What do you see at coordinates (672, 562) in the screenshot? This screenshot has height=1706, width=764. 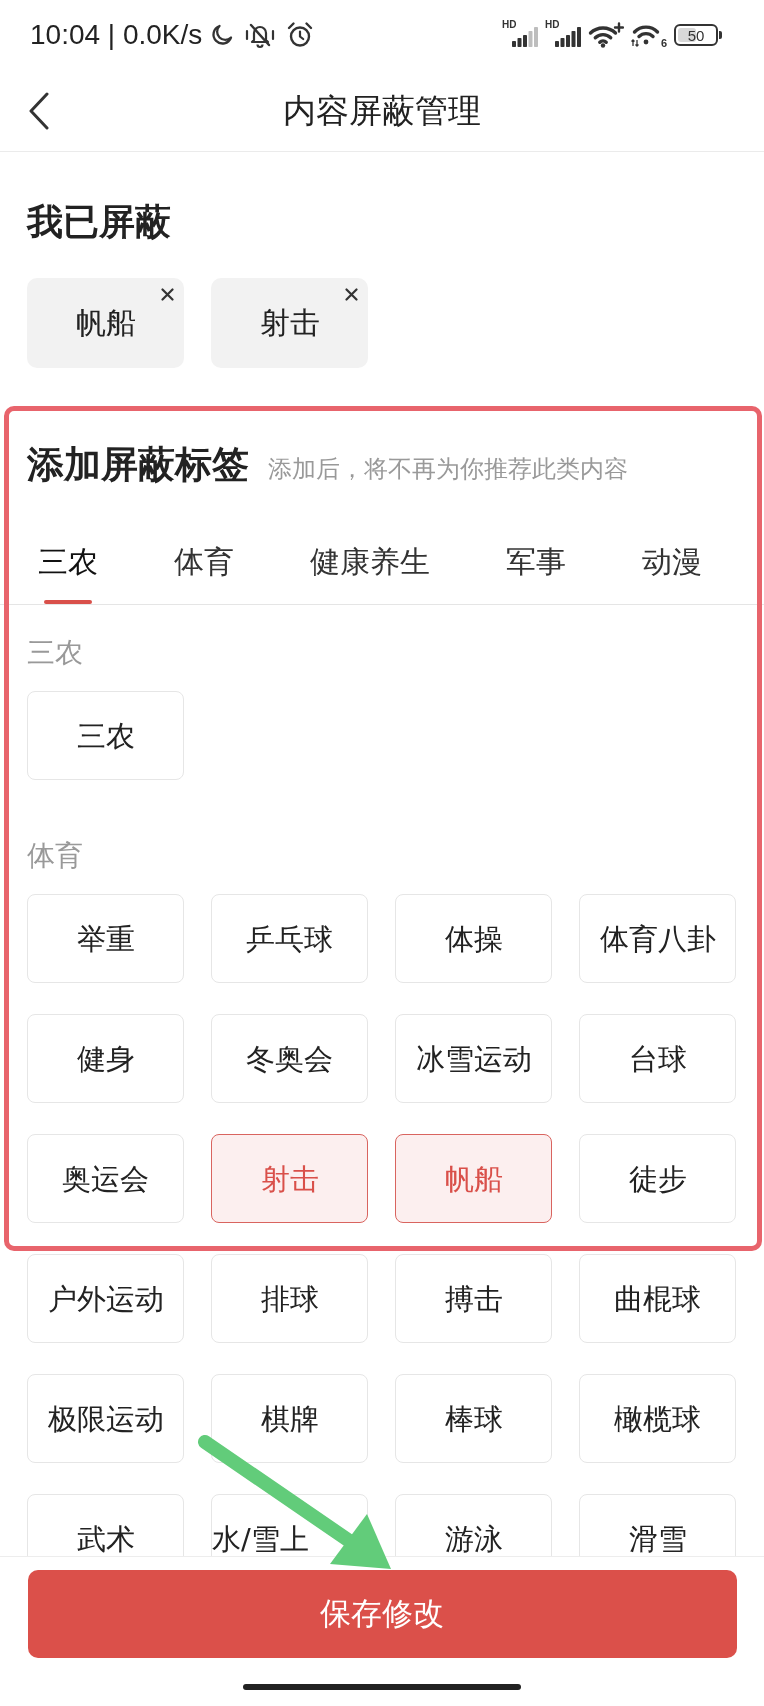 I see `category-tab: 动漫` at bounding box center [672, 562].